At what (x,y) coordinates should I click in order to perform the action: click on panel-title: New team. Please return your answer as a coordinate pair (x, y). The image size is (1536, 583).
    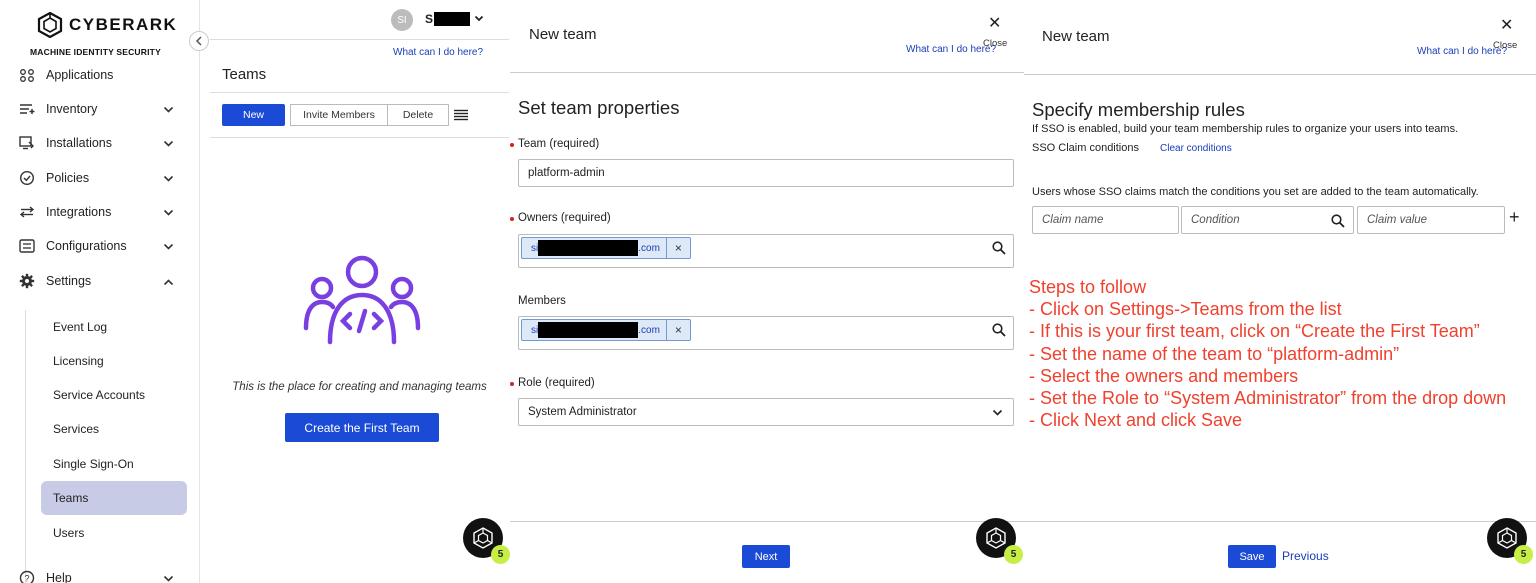
    Looking at the image, I should click on (1076, 36).